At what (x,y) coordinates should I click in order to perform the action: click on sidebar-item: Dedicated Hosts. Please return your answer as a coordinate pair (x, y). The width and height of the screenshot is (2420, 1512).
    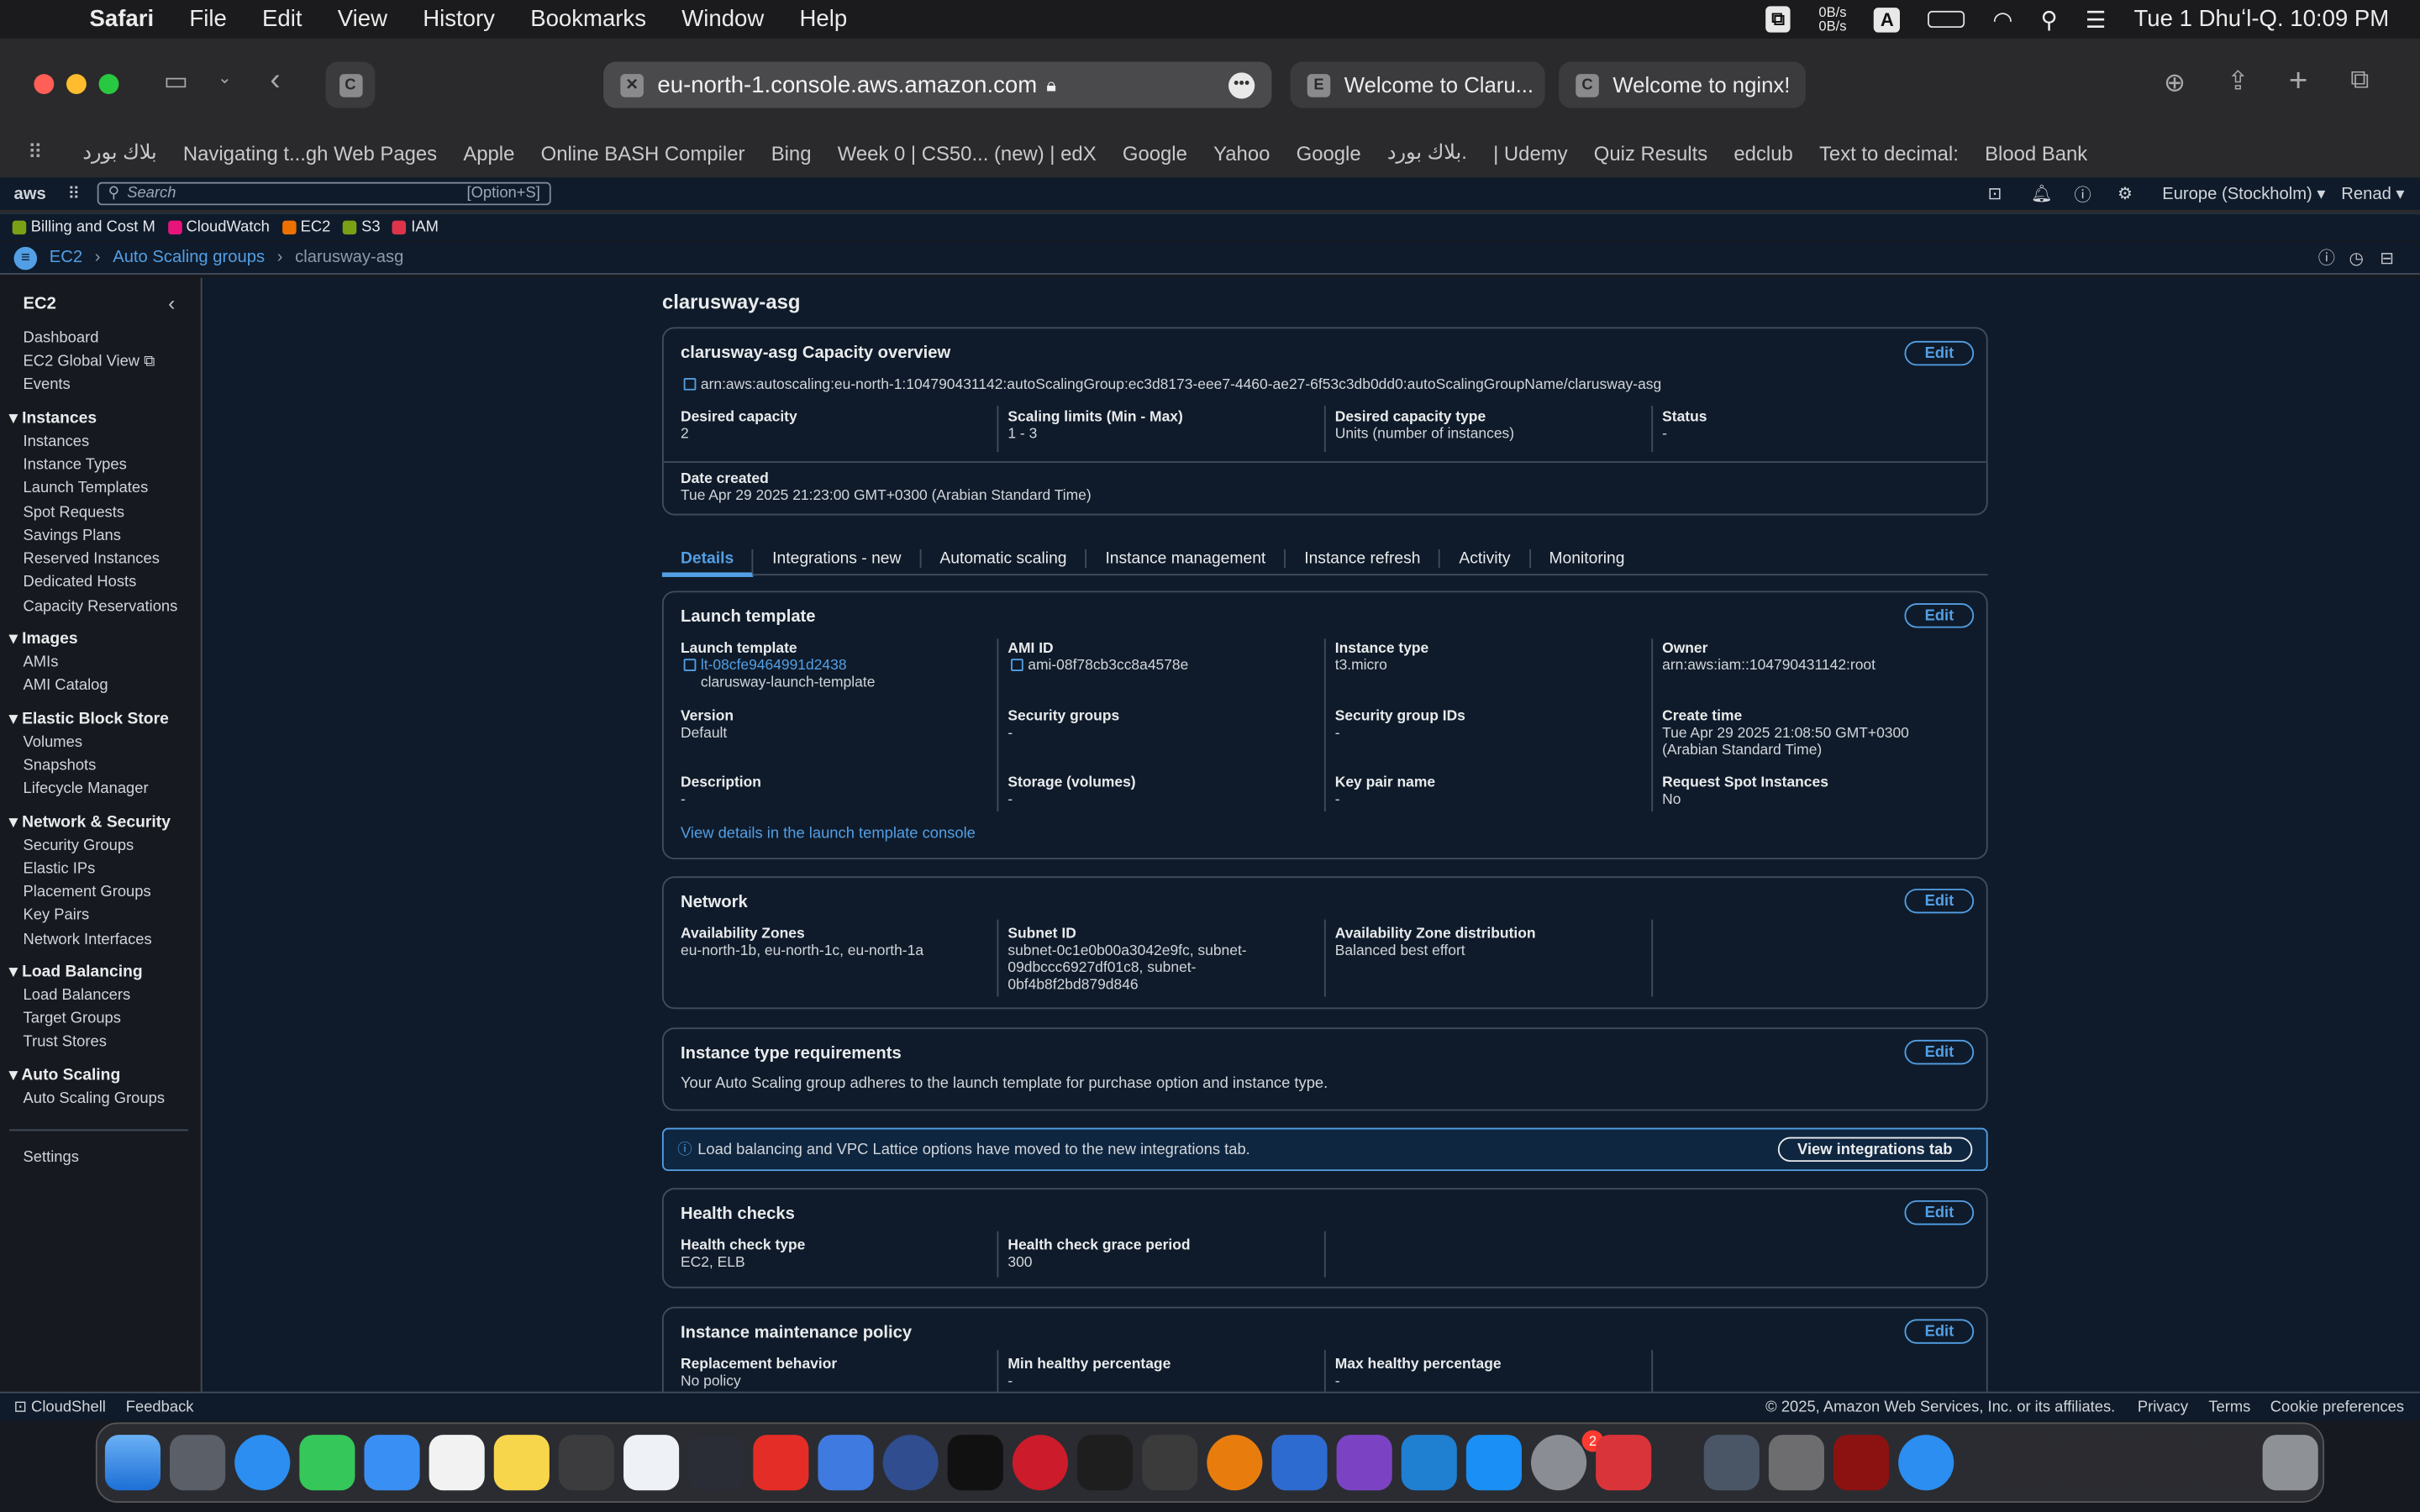
    Looking at the image, I should click on (80, 582).